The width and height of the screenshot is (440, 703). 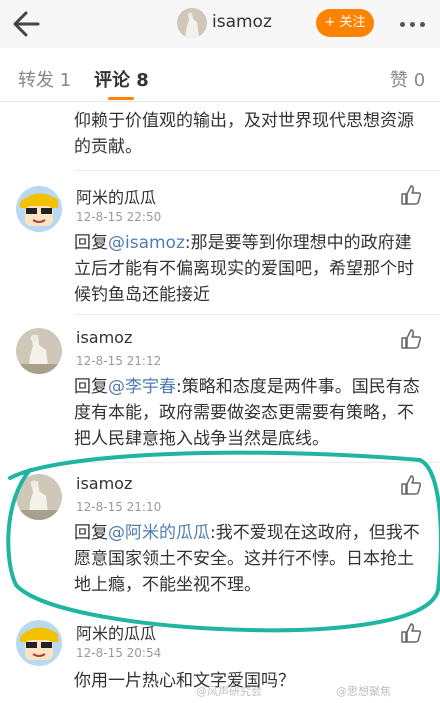 What do you see at coordinates (119, 217) in the screenshot?
I see `comment-time: 12-8-15 22:50` at bounding box center [119, 217].